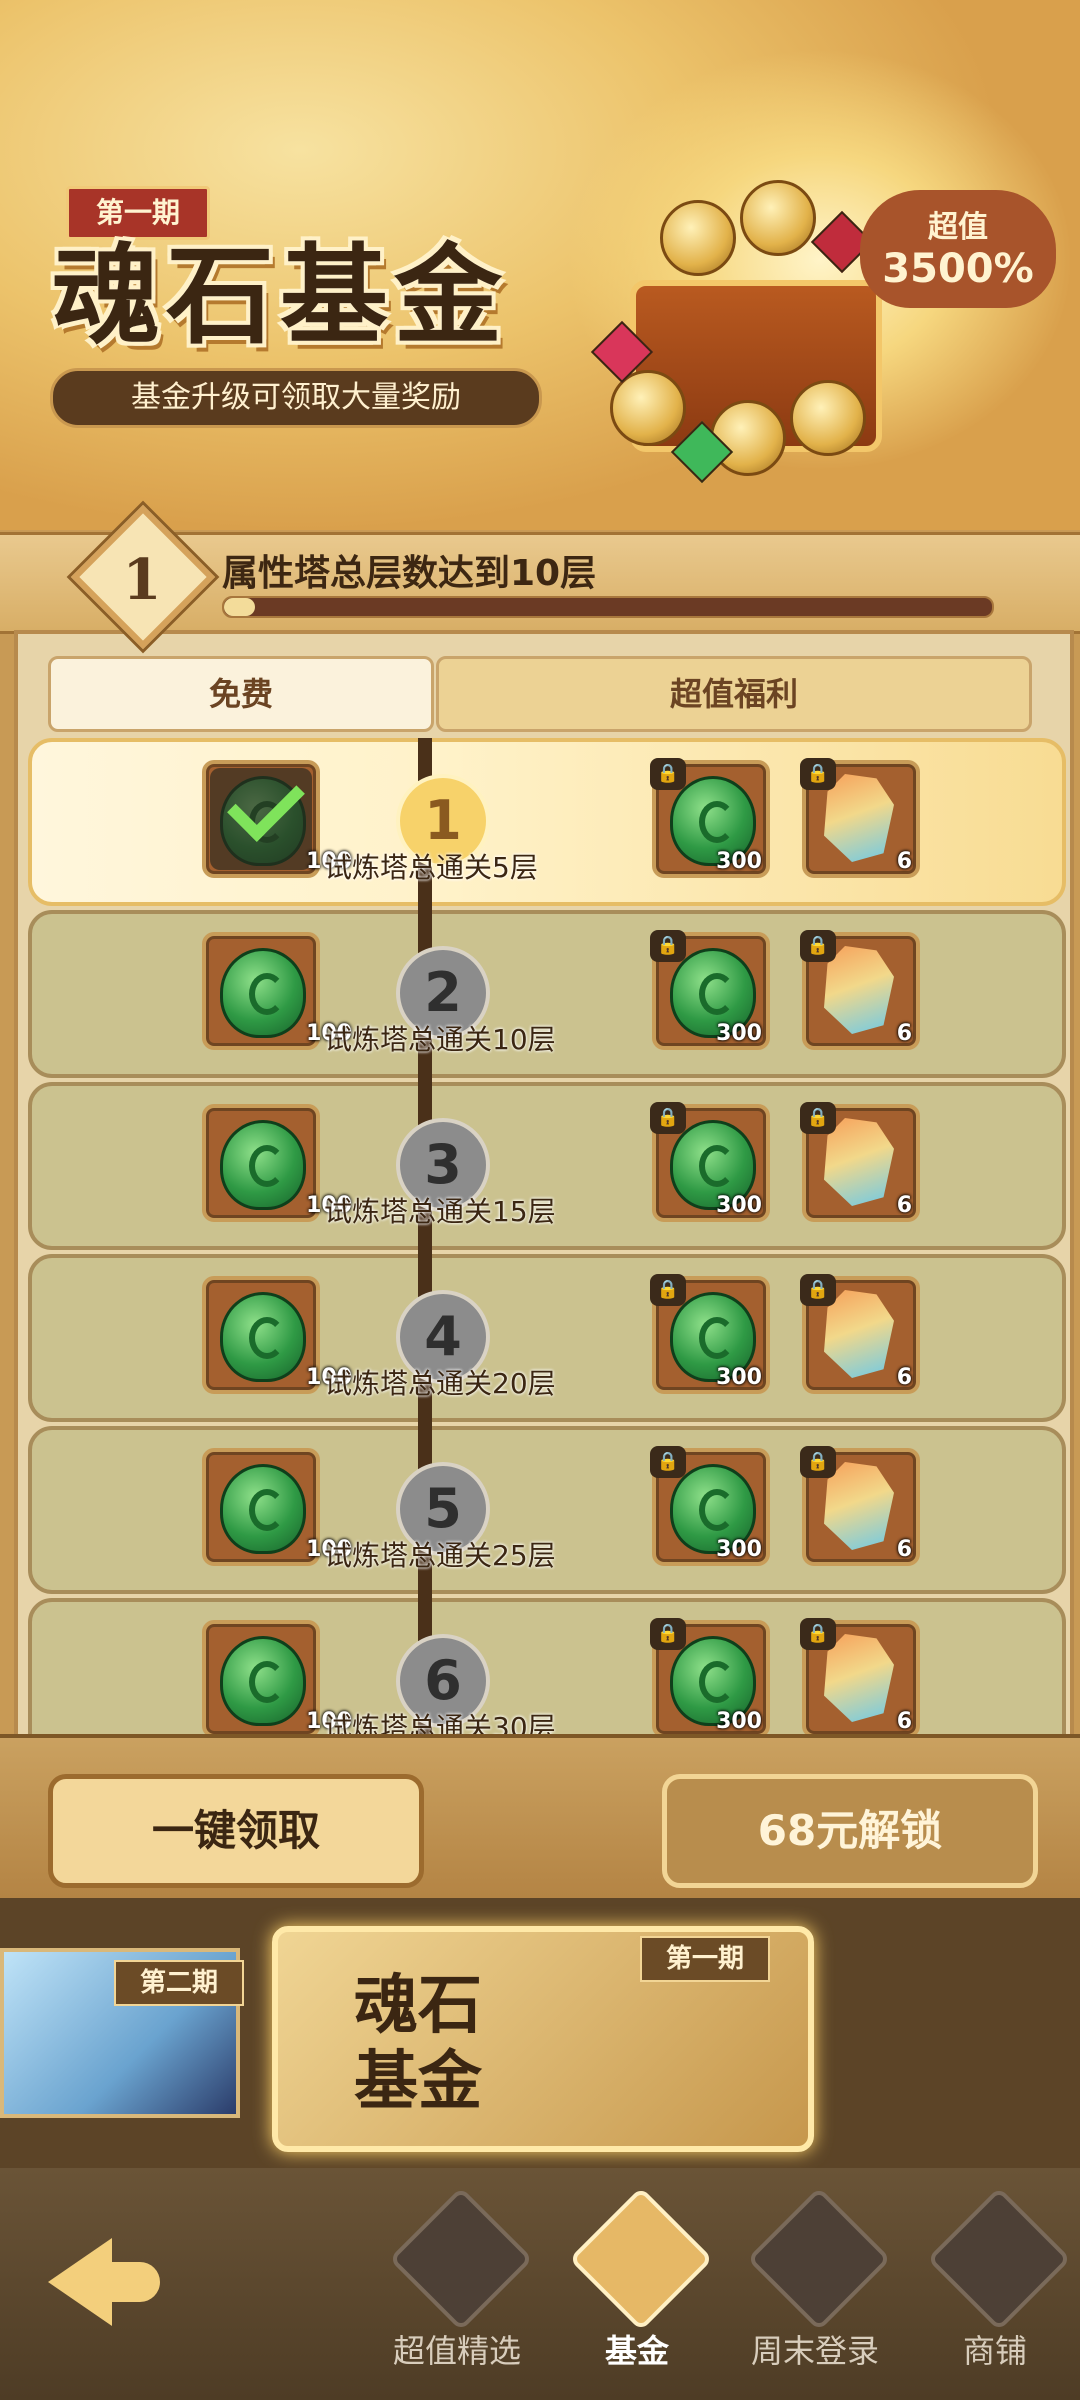 This screenshot has height=2400, width=1080. I want to click on nav-item-fund: 基金, so click(638, 2292).